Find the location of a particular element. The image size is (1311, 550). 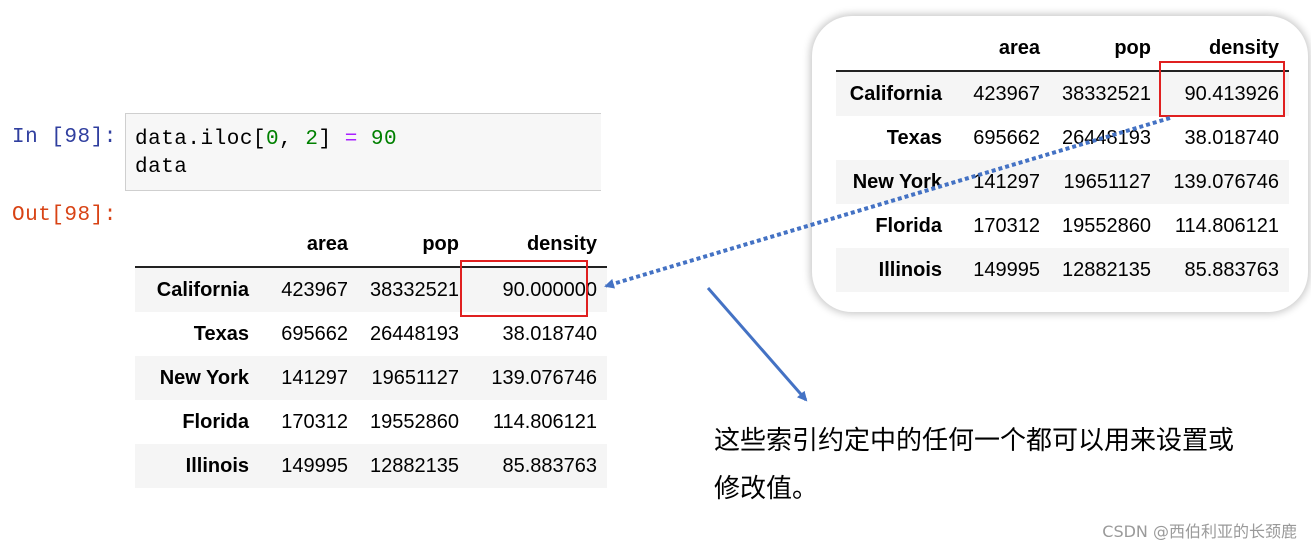

pointer-arrow is located at coordinates (757, 344).